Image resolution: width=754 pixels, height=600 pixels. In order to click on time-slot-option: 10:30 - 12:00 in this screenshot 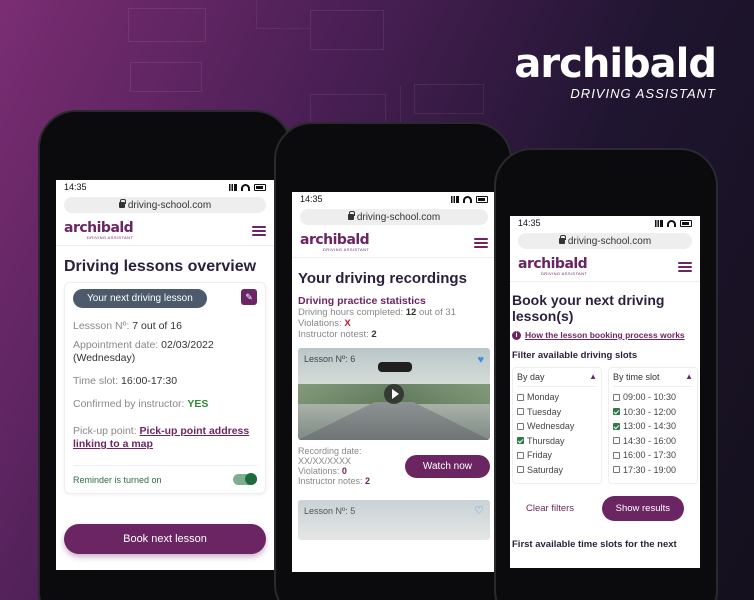, I will do `click(653, 412)`.